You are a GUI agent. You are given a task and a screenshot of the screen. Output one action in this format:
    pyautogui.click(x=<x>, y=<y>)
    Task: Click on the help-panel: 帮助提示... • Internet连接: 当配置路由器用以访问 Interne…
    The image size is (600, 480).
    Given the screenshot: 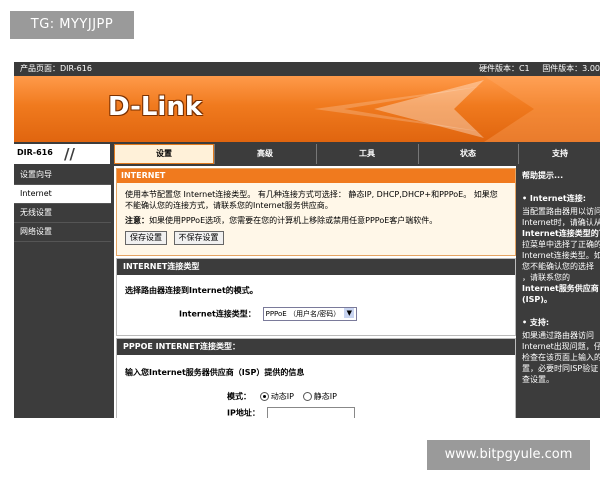 What is the action you would take?
    pyautogui.click(x=559, y=292)
    